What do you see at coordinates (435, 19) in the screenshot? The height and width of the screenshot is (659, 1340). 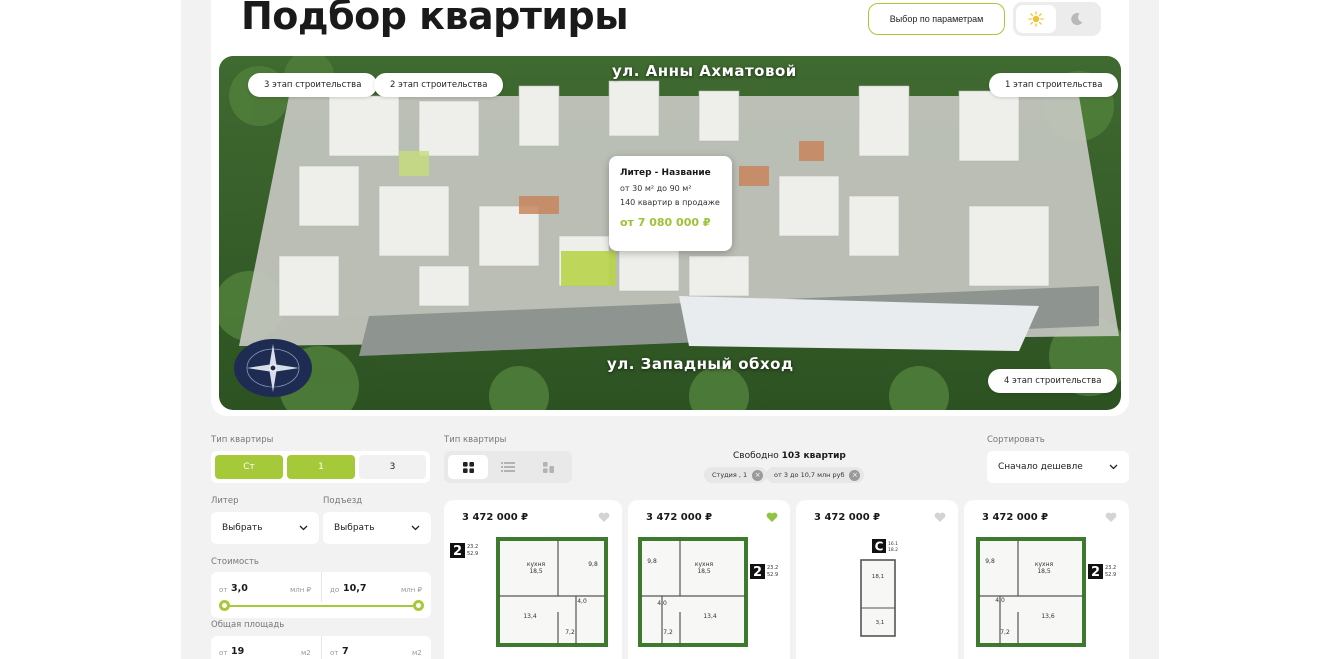 I see `page-title: Подбор квартиры` at bounding box center [435, 19].